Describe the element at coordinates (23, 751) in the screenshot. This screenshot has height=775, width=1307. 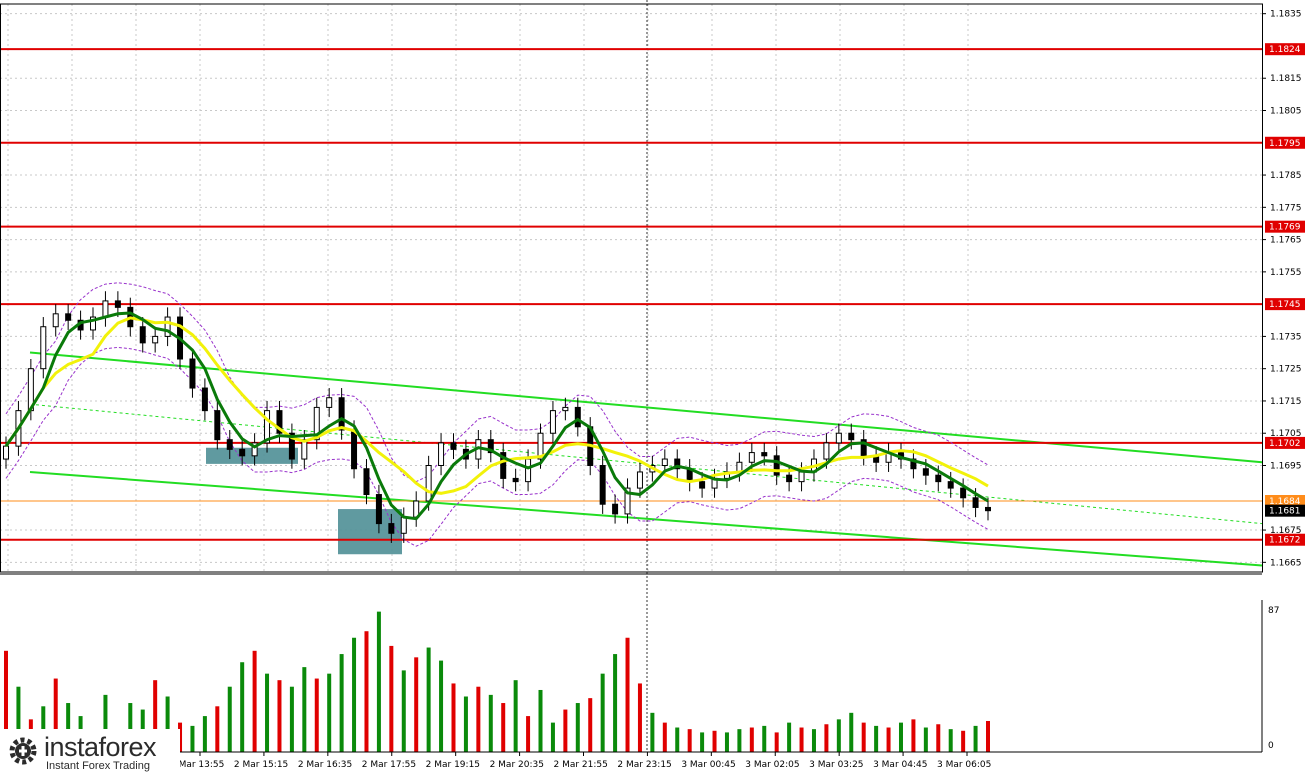
I see `gear-icon` at that location.